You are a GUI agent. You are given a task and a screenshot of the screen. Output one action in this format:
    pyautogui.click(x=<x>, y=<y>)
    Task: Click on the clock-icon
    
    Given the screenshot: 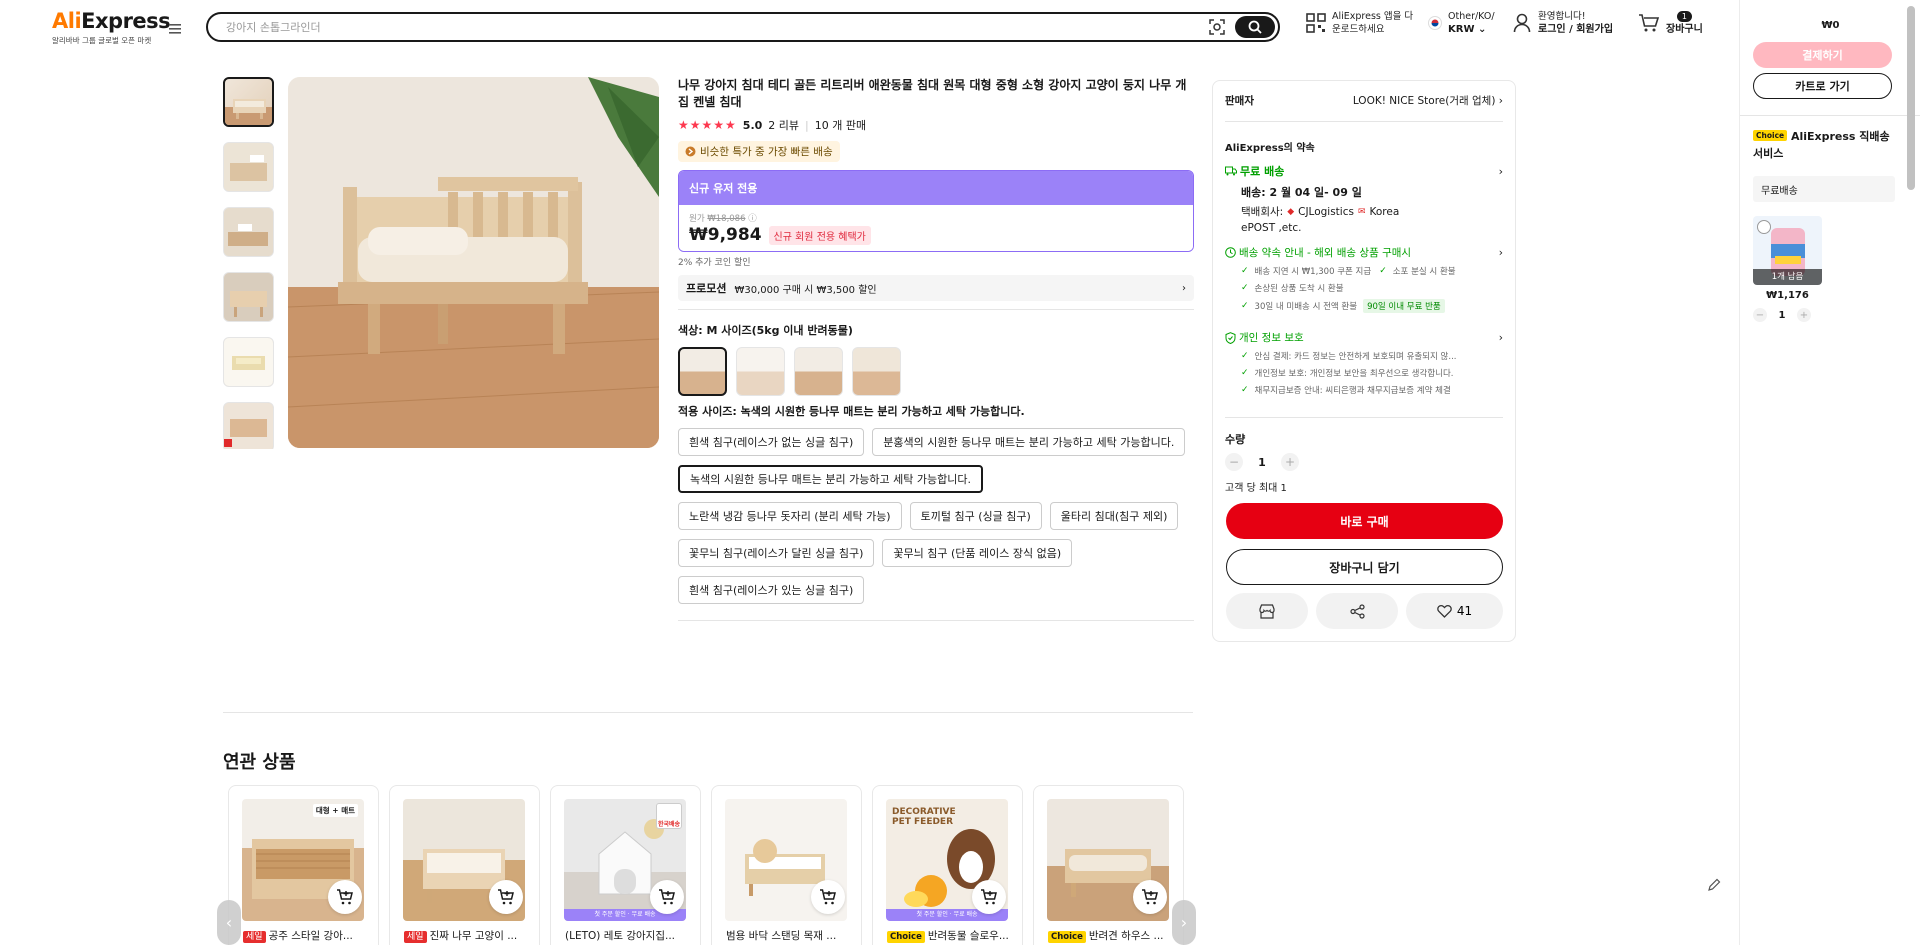 What is the action you would take?
    pyautogui.click(x=1230, y=252)
    